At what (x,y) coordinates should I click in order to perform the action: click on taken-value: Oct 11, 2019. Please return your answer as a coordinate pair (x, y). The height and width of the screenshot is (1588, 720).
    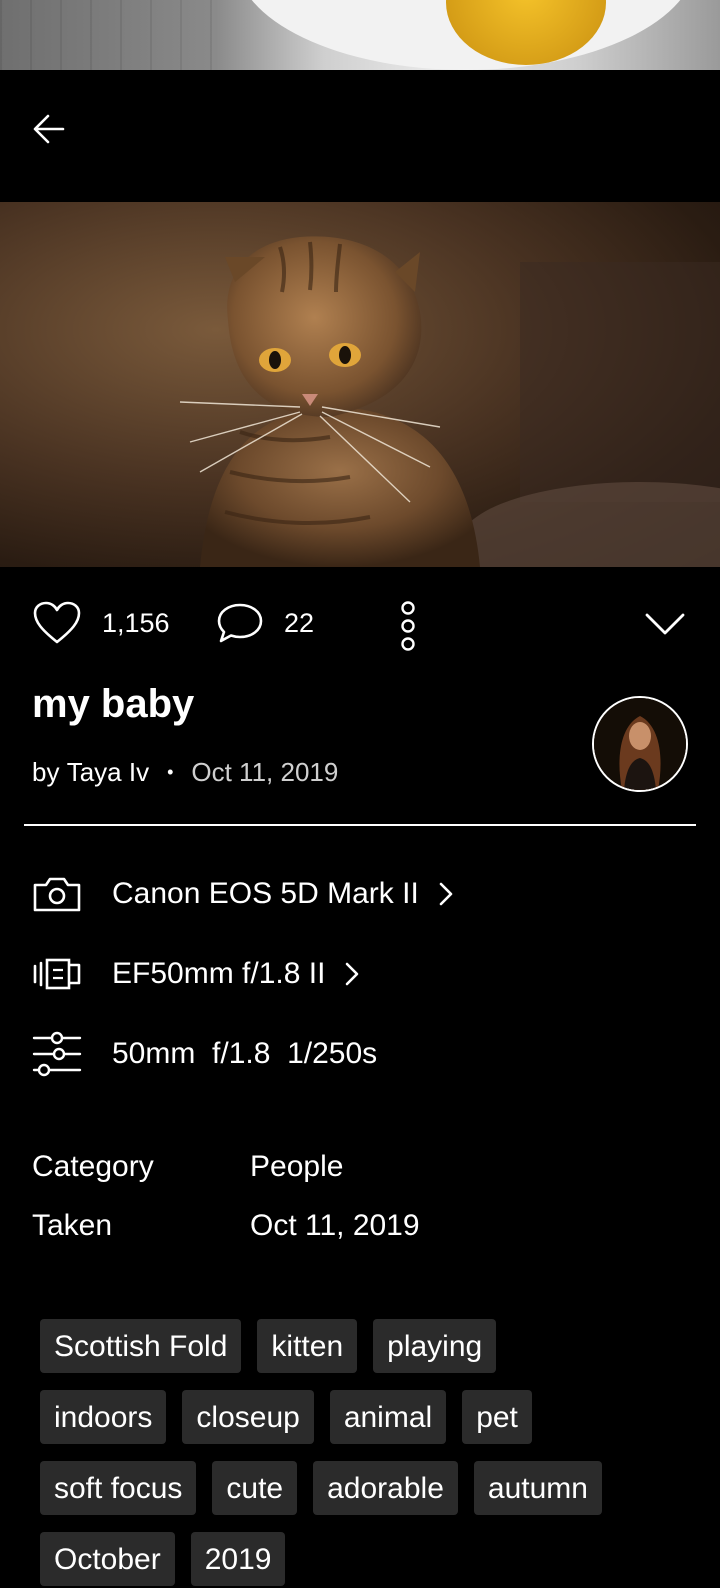
    Looking at the image, I should click on (335, 1225).